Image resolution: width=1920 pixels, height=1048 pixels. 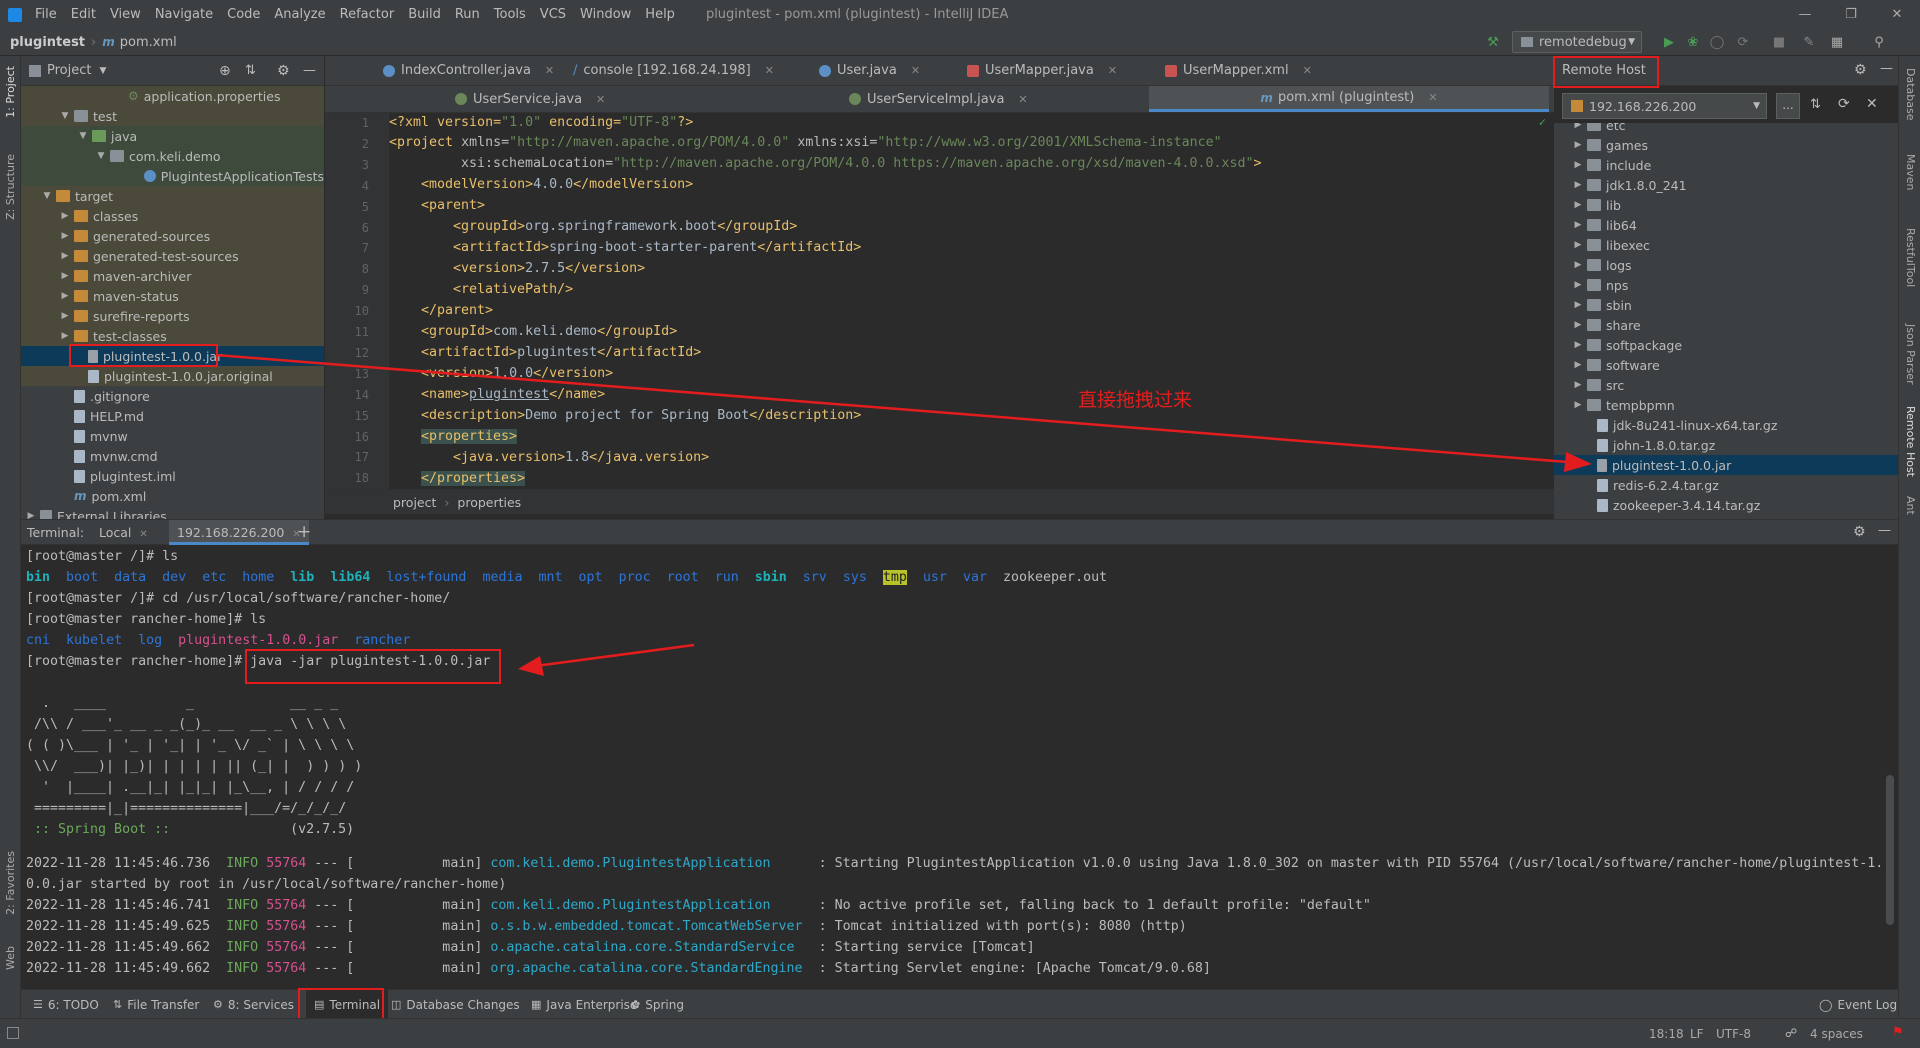 I want to click on tool-tab-spring: ✿ Spring, so click(x=657, y=1004).